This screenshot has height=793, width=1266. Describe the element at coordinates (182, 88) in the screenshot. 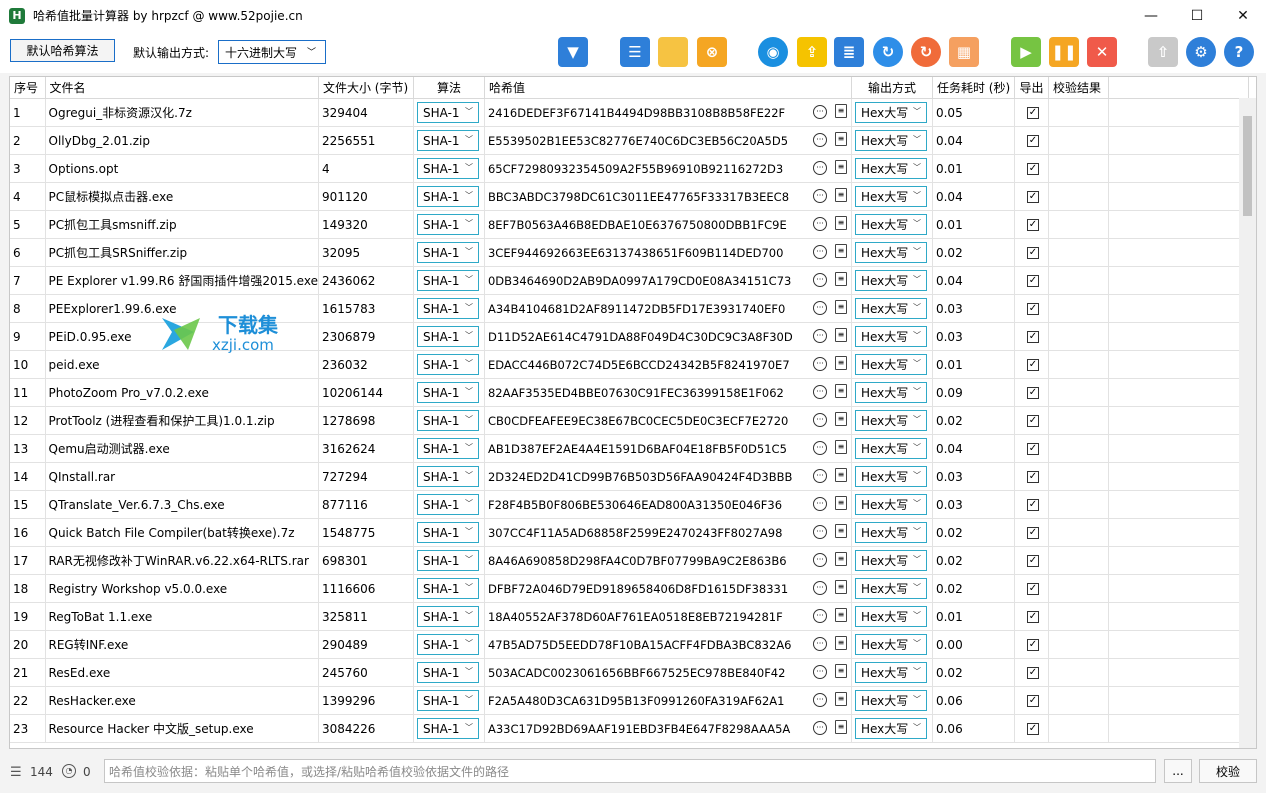

I see `header-filename: 文件名` at that location.